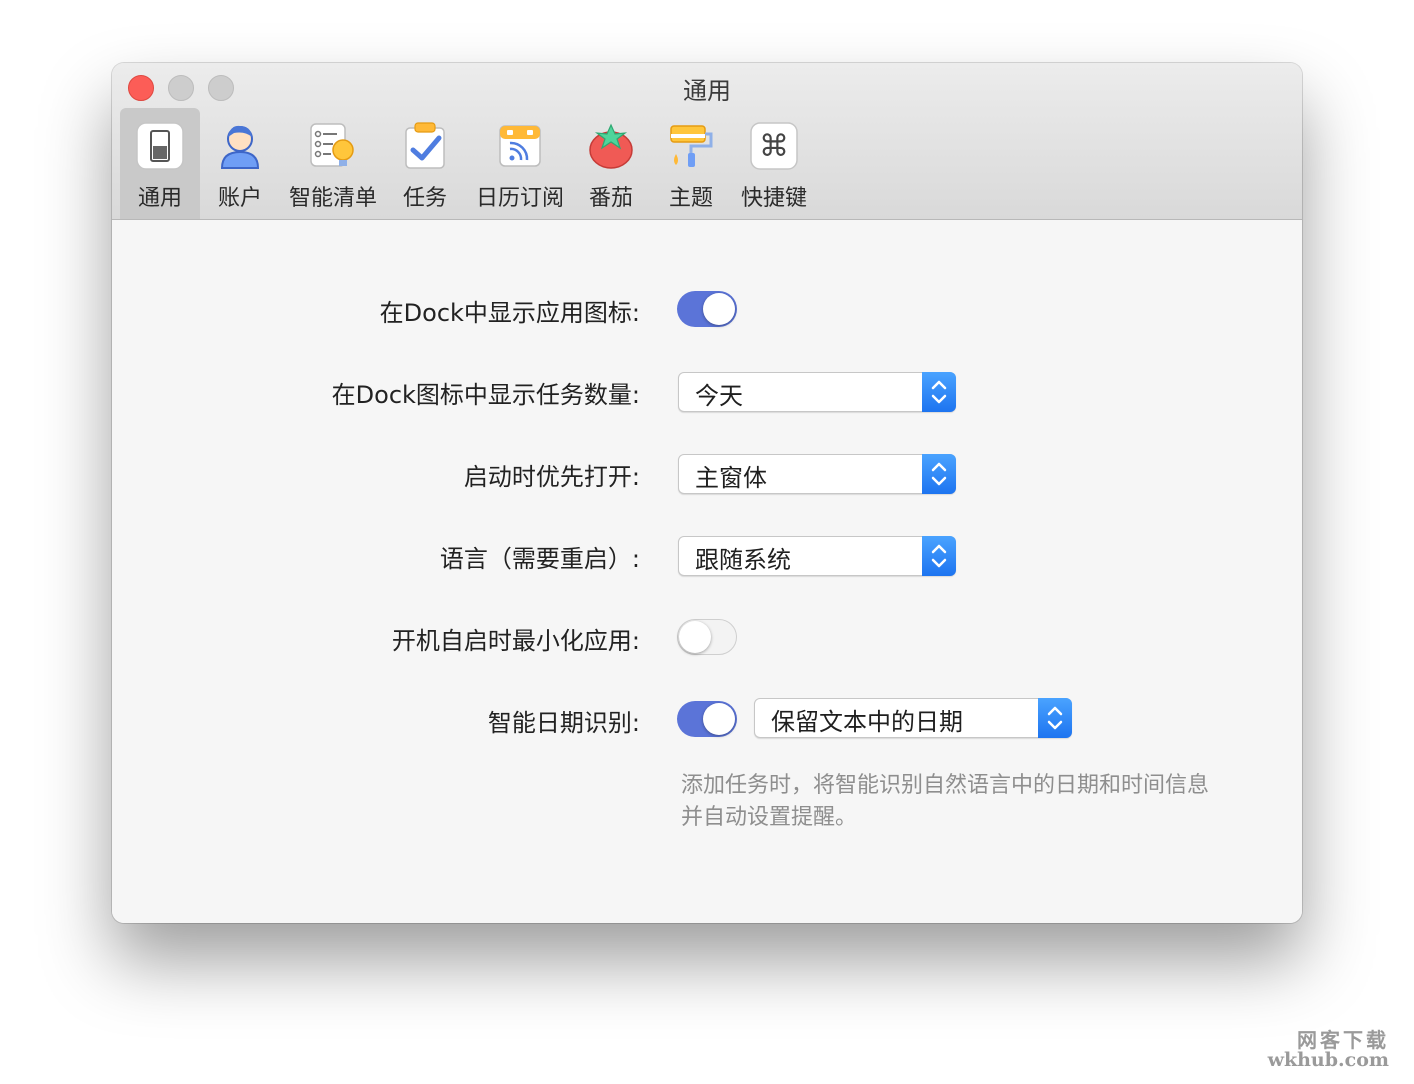 This screenshot has width=1414, height=1084. I want to click on dock-badge-select: 今天, so click(817, 392).